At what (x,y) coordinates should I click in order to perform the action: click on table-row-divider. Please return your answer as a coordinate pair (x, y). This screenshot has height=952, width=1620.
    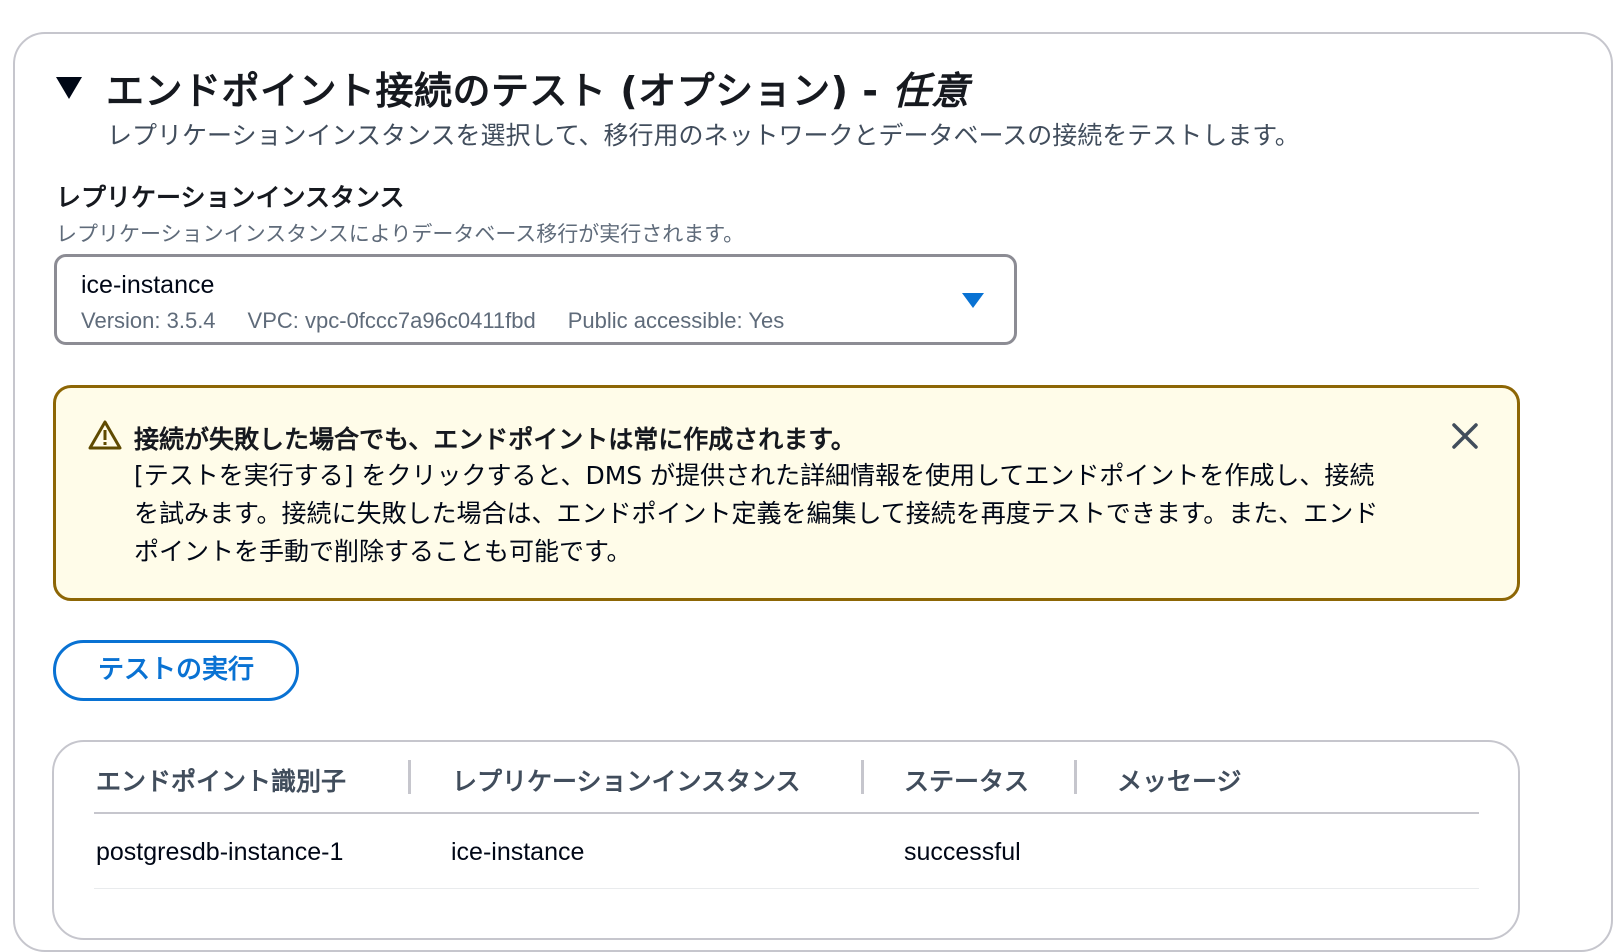
    Looking at the image, I should click on (786, 888).